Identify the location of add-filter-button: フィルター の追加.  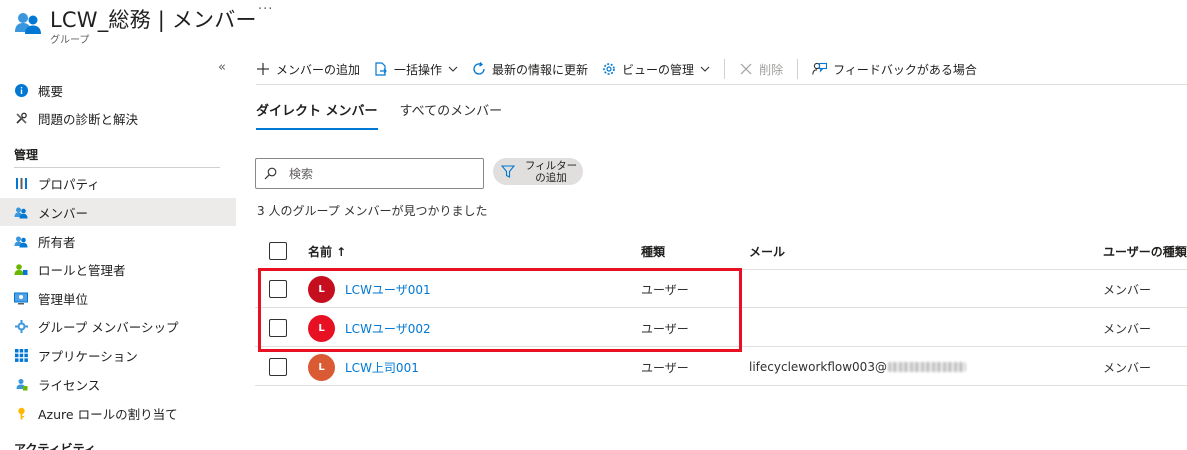
(538, 171).